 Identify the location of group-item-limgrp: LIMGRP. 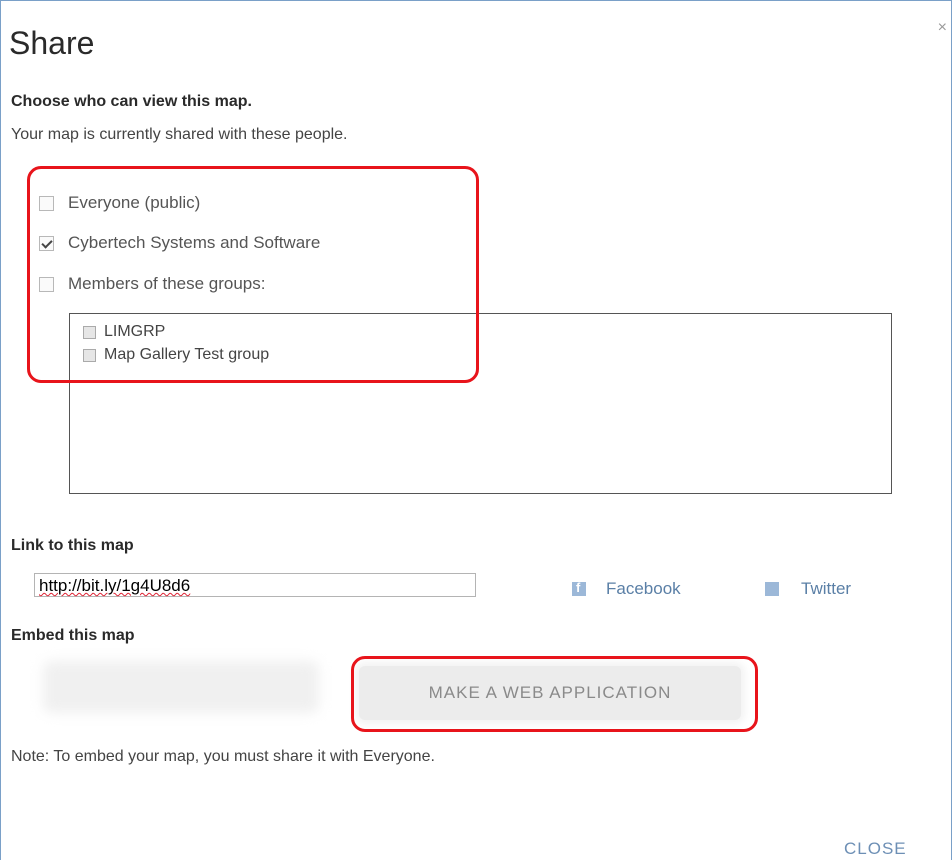
(124, 332).